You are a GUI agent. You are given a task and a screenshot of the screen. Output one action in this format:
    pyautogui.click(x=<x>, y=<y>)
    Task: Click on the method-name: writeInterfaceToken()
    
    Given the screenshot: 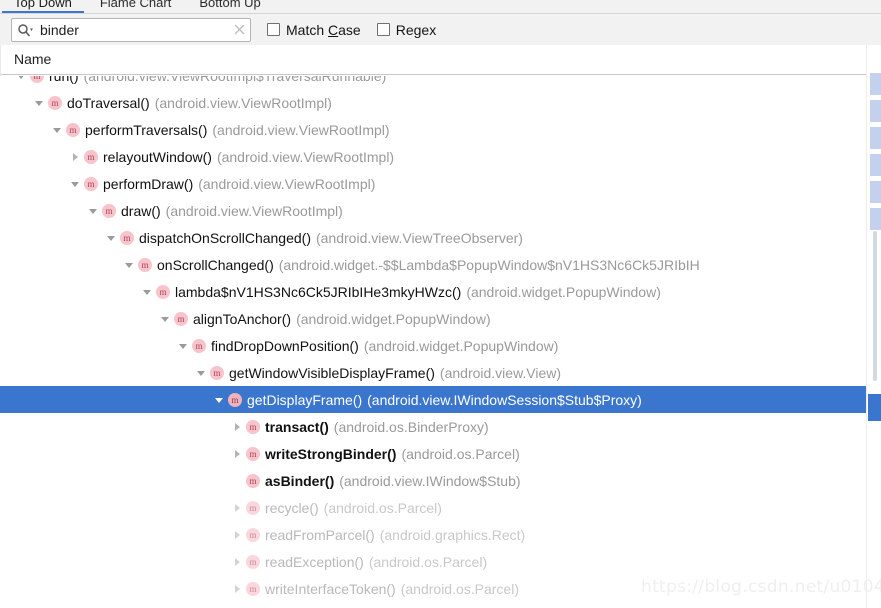 What is the action you would take?
    pyautogui.click(x=330, y=588)
    